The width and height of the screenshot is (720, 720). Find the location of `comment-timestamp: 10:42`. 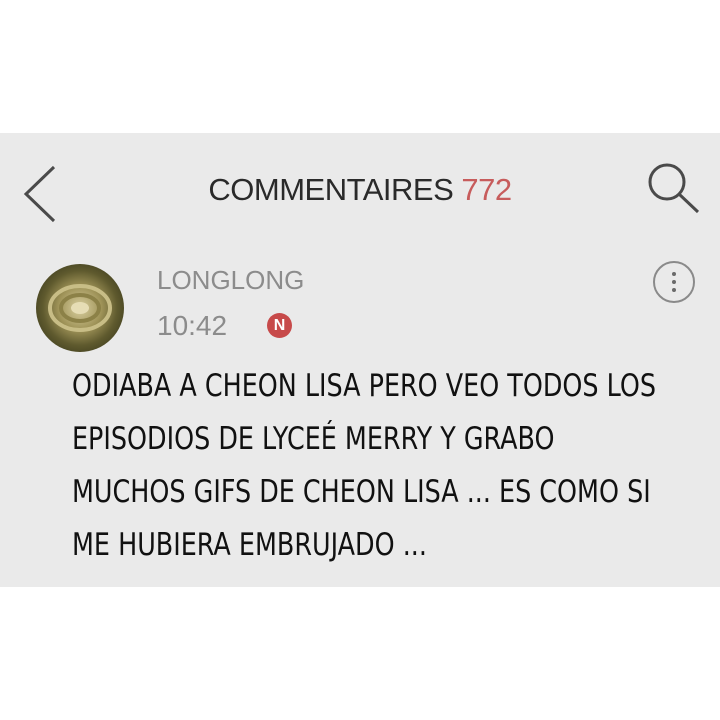

comment-timestamp: 10:42 is located at coordinates (192, 325).